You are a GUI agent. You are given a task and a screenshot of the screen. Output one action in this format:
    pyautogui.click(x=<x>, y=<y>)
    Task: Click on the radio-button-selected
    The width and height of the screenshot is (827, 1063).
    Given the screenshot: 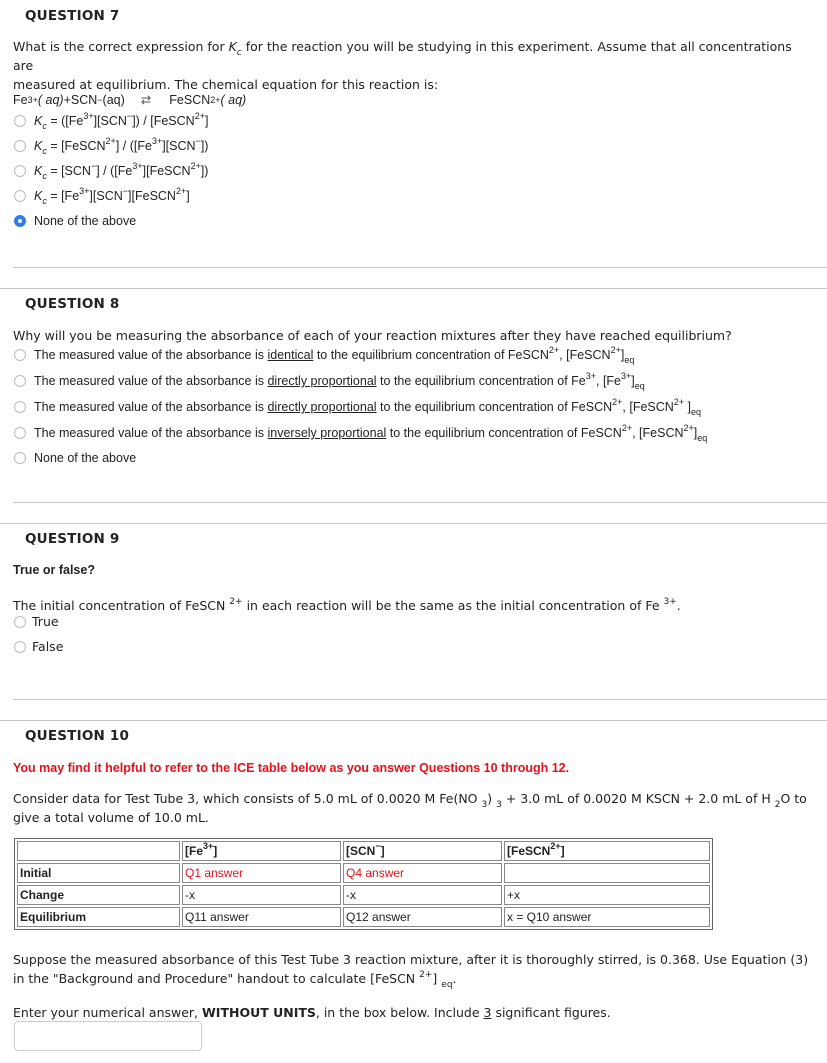 What is the action you would take?
    pyautogui.click(x=20, y=221)
    